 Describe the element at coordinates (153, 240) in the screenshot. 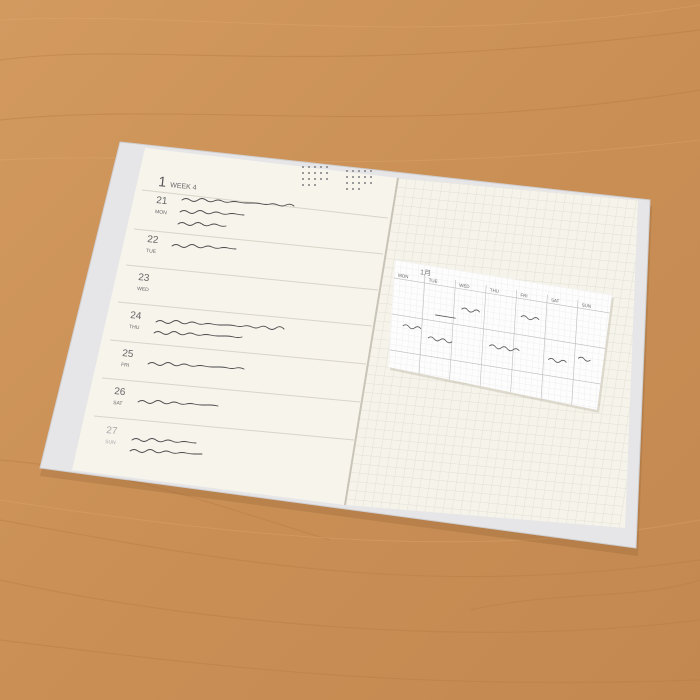

I see `day-date: 22` at that location.